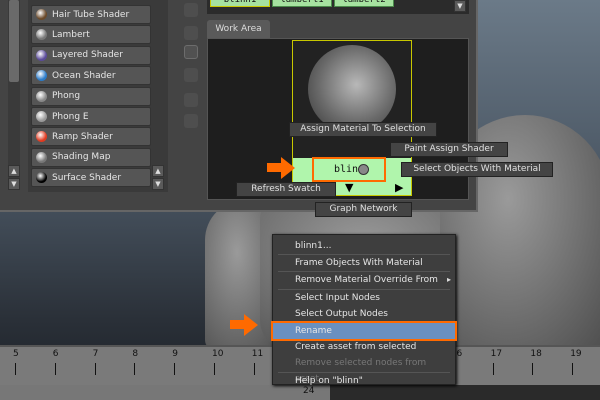 This screenshot has width=600, height=400. I want to click on list-scroll-down: ▼, so click(158, 184).